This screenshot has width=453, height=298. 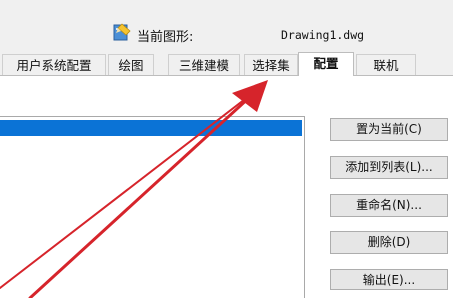 What do you see at coordinates (389, 129) in the screenshot?
I see `set-current-button: 置为当前(C)` at bounding box center [389, 129].